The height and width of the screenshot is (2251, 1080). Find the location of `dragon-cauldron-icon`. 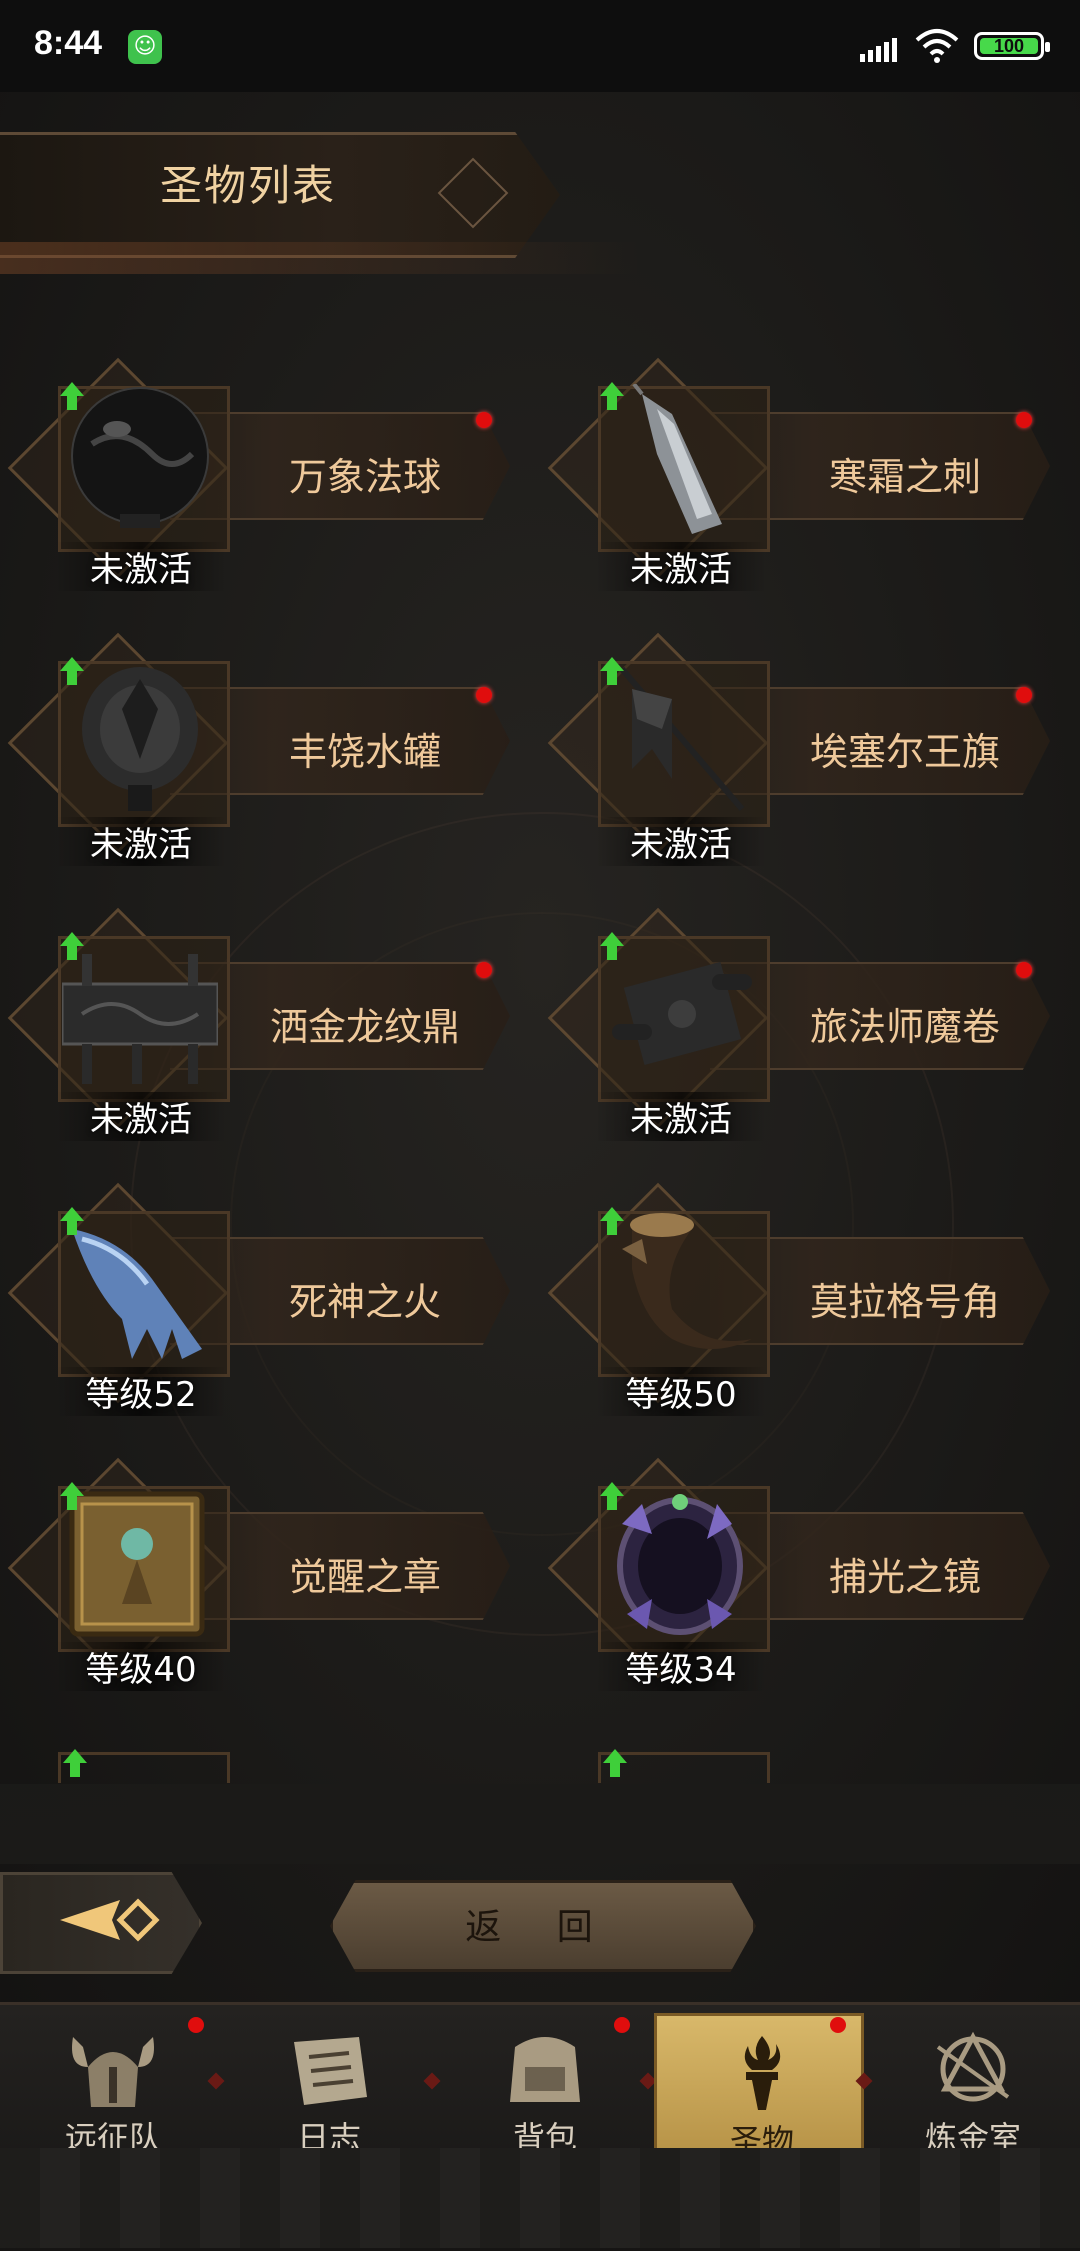

dragon-cauldron-icon is located at coordinates (140, 1019).